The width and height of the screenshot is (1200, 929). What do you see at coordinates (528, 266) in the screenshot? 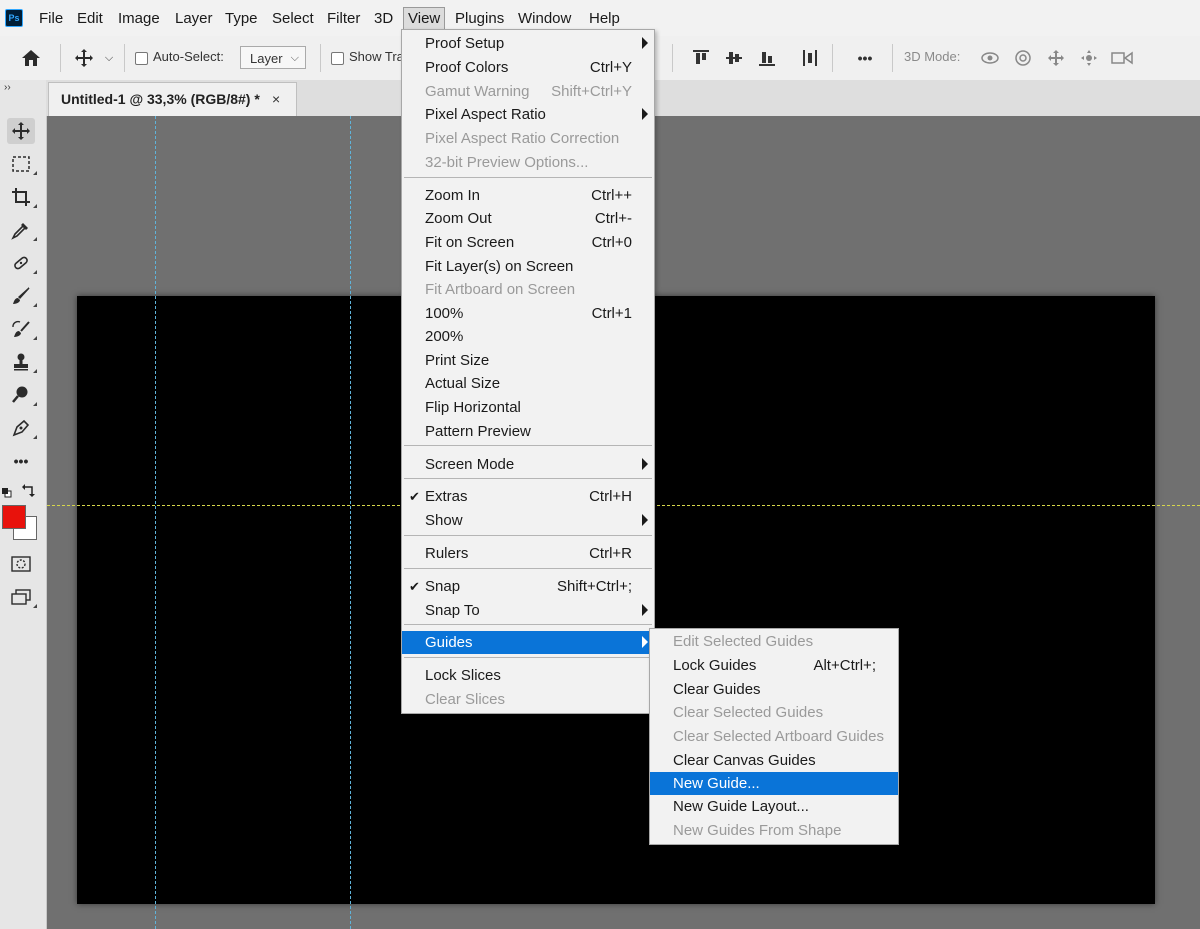
I see `menu-item-fit-layer-s-on-screen: Fit Layer(s) on Screen` at bounding box center [528, 266].